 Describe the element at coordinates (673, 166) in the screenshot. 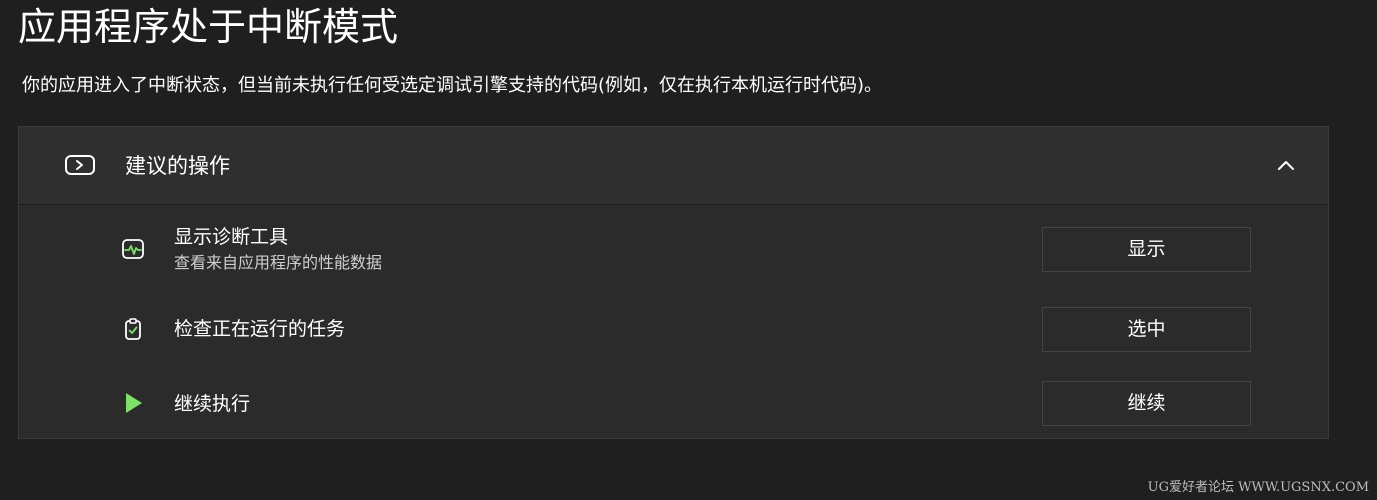

I see `suggested-actions-header: 建议的操作` at that location.